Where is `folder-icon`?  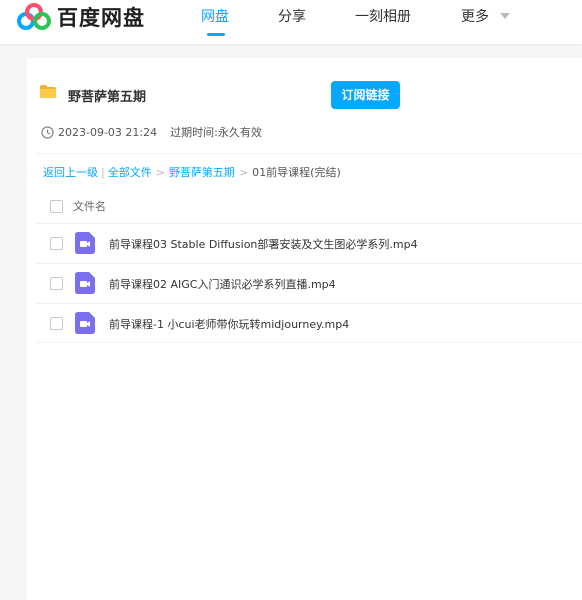
folder-icon is located at coordinates (48, 91).